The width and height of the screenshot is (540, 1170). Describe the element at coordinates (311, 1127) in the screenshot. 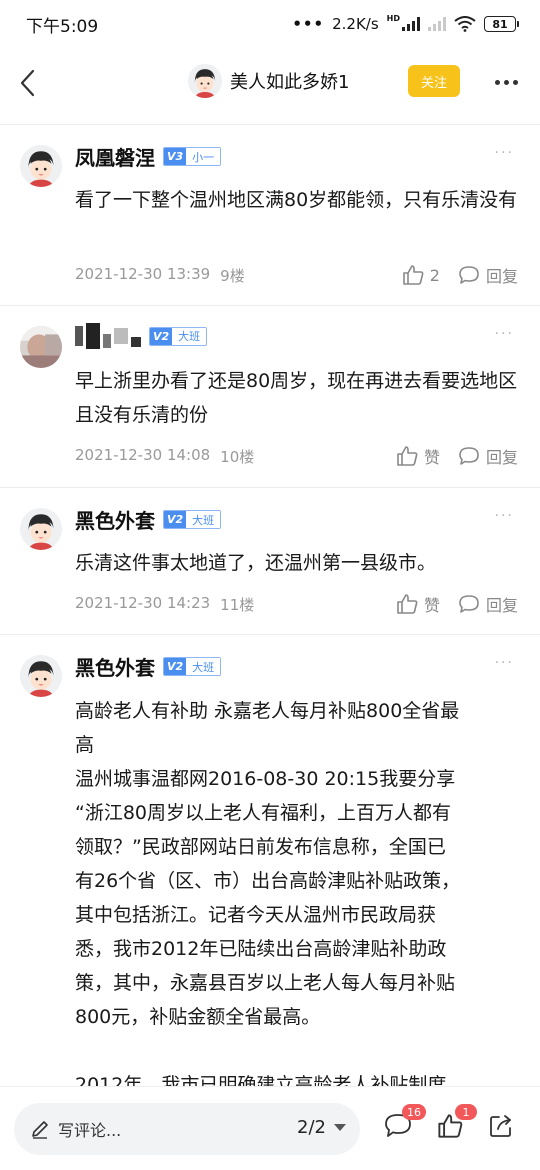

I see `page-indicator: 2/2` at that location.